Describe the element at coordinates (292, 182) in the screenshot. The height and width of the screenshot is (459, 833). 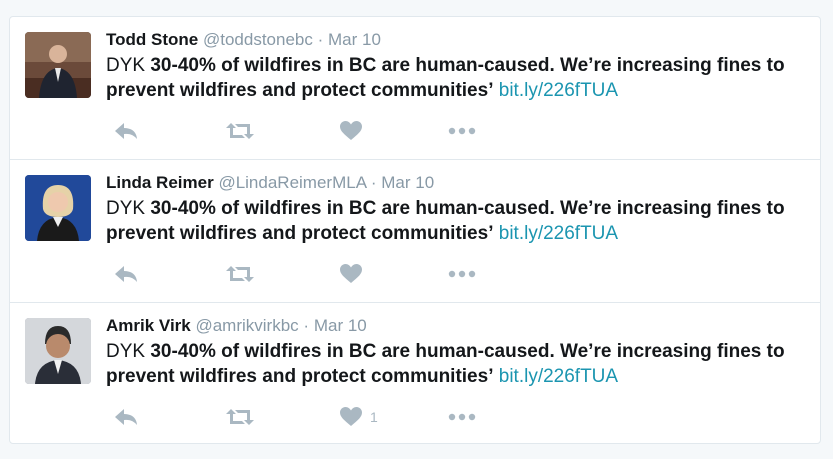
I see `tweet-author-handle: @LindaReimerMLA` at that location.